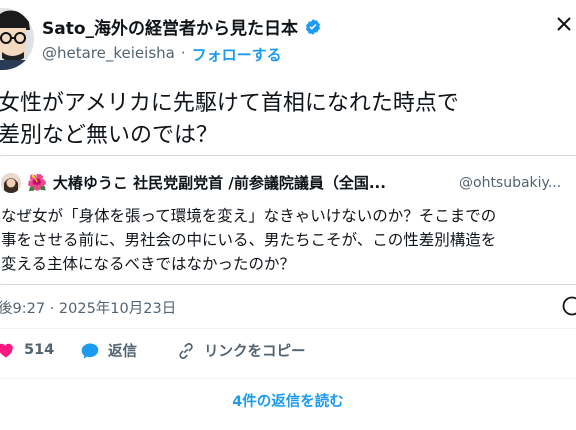 The width and height of the screenshot is (576, 430). What do you see at coordinates (6, 350) in the screenshot?
I see `heart-icon` at bounding box center [6, 350].